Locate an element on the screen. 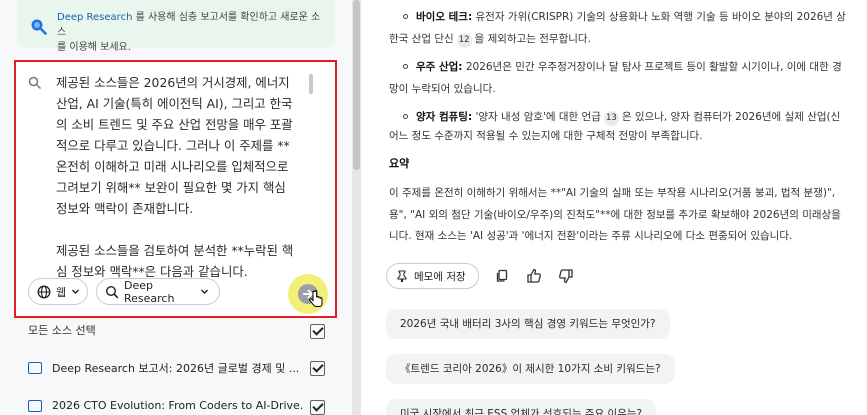 The width and height of the screenshot is (867, 415). summary-heading: 요약 is located at coordinates (399, 163).